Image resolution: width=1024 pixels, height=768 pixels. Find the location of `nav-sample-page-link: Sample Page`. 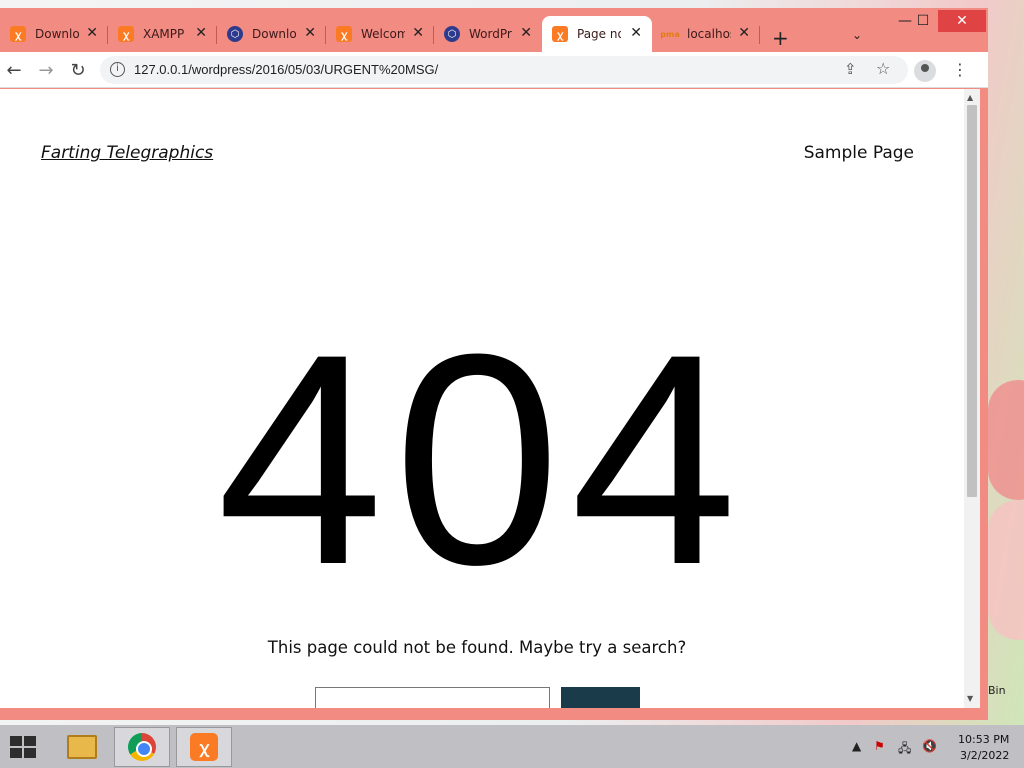

nav-sample-page-link: Sample Page is located at coordinates (859, 153).